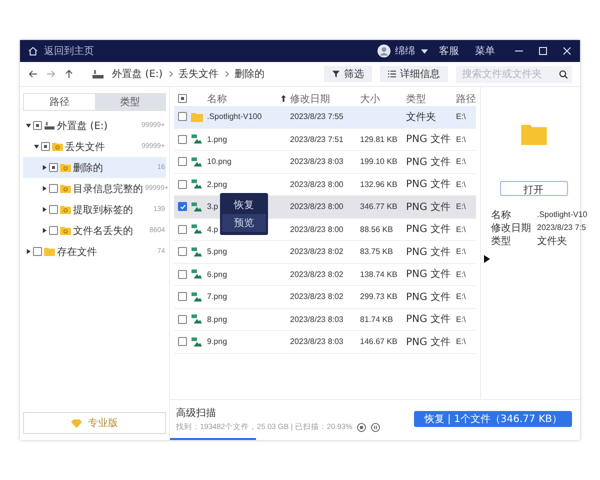 Image resolution: width=600 pixels, height=480 pixels. Describe the element at coordinates (376, 251) in the screenshot. I see `table-cell: 83.75 KB` at that location.